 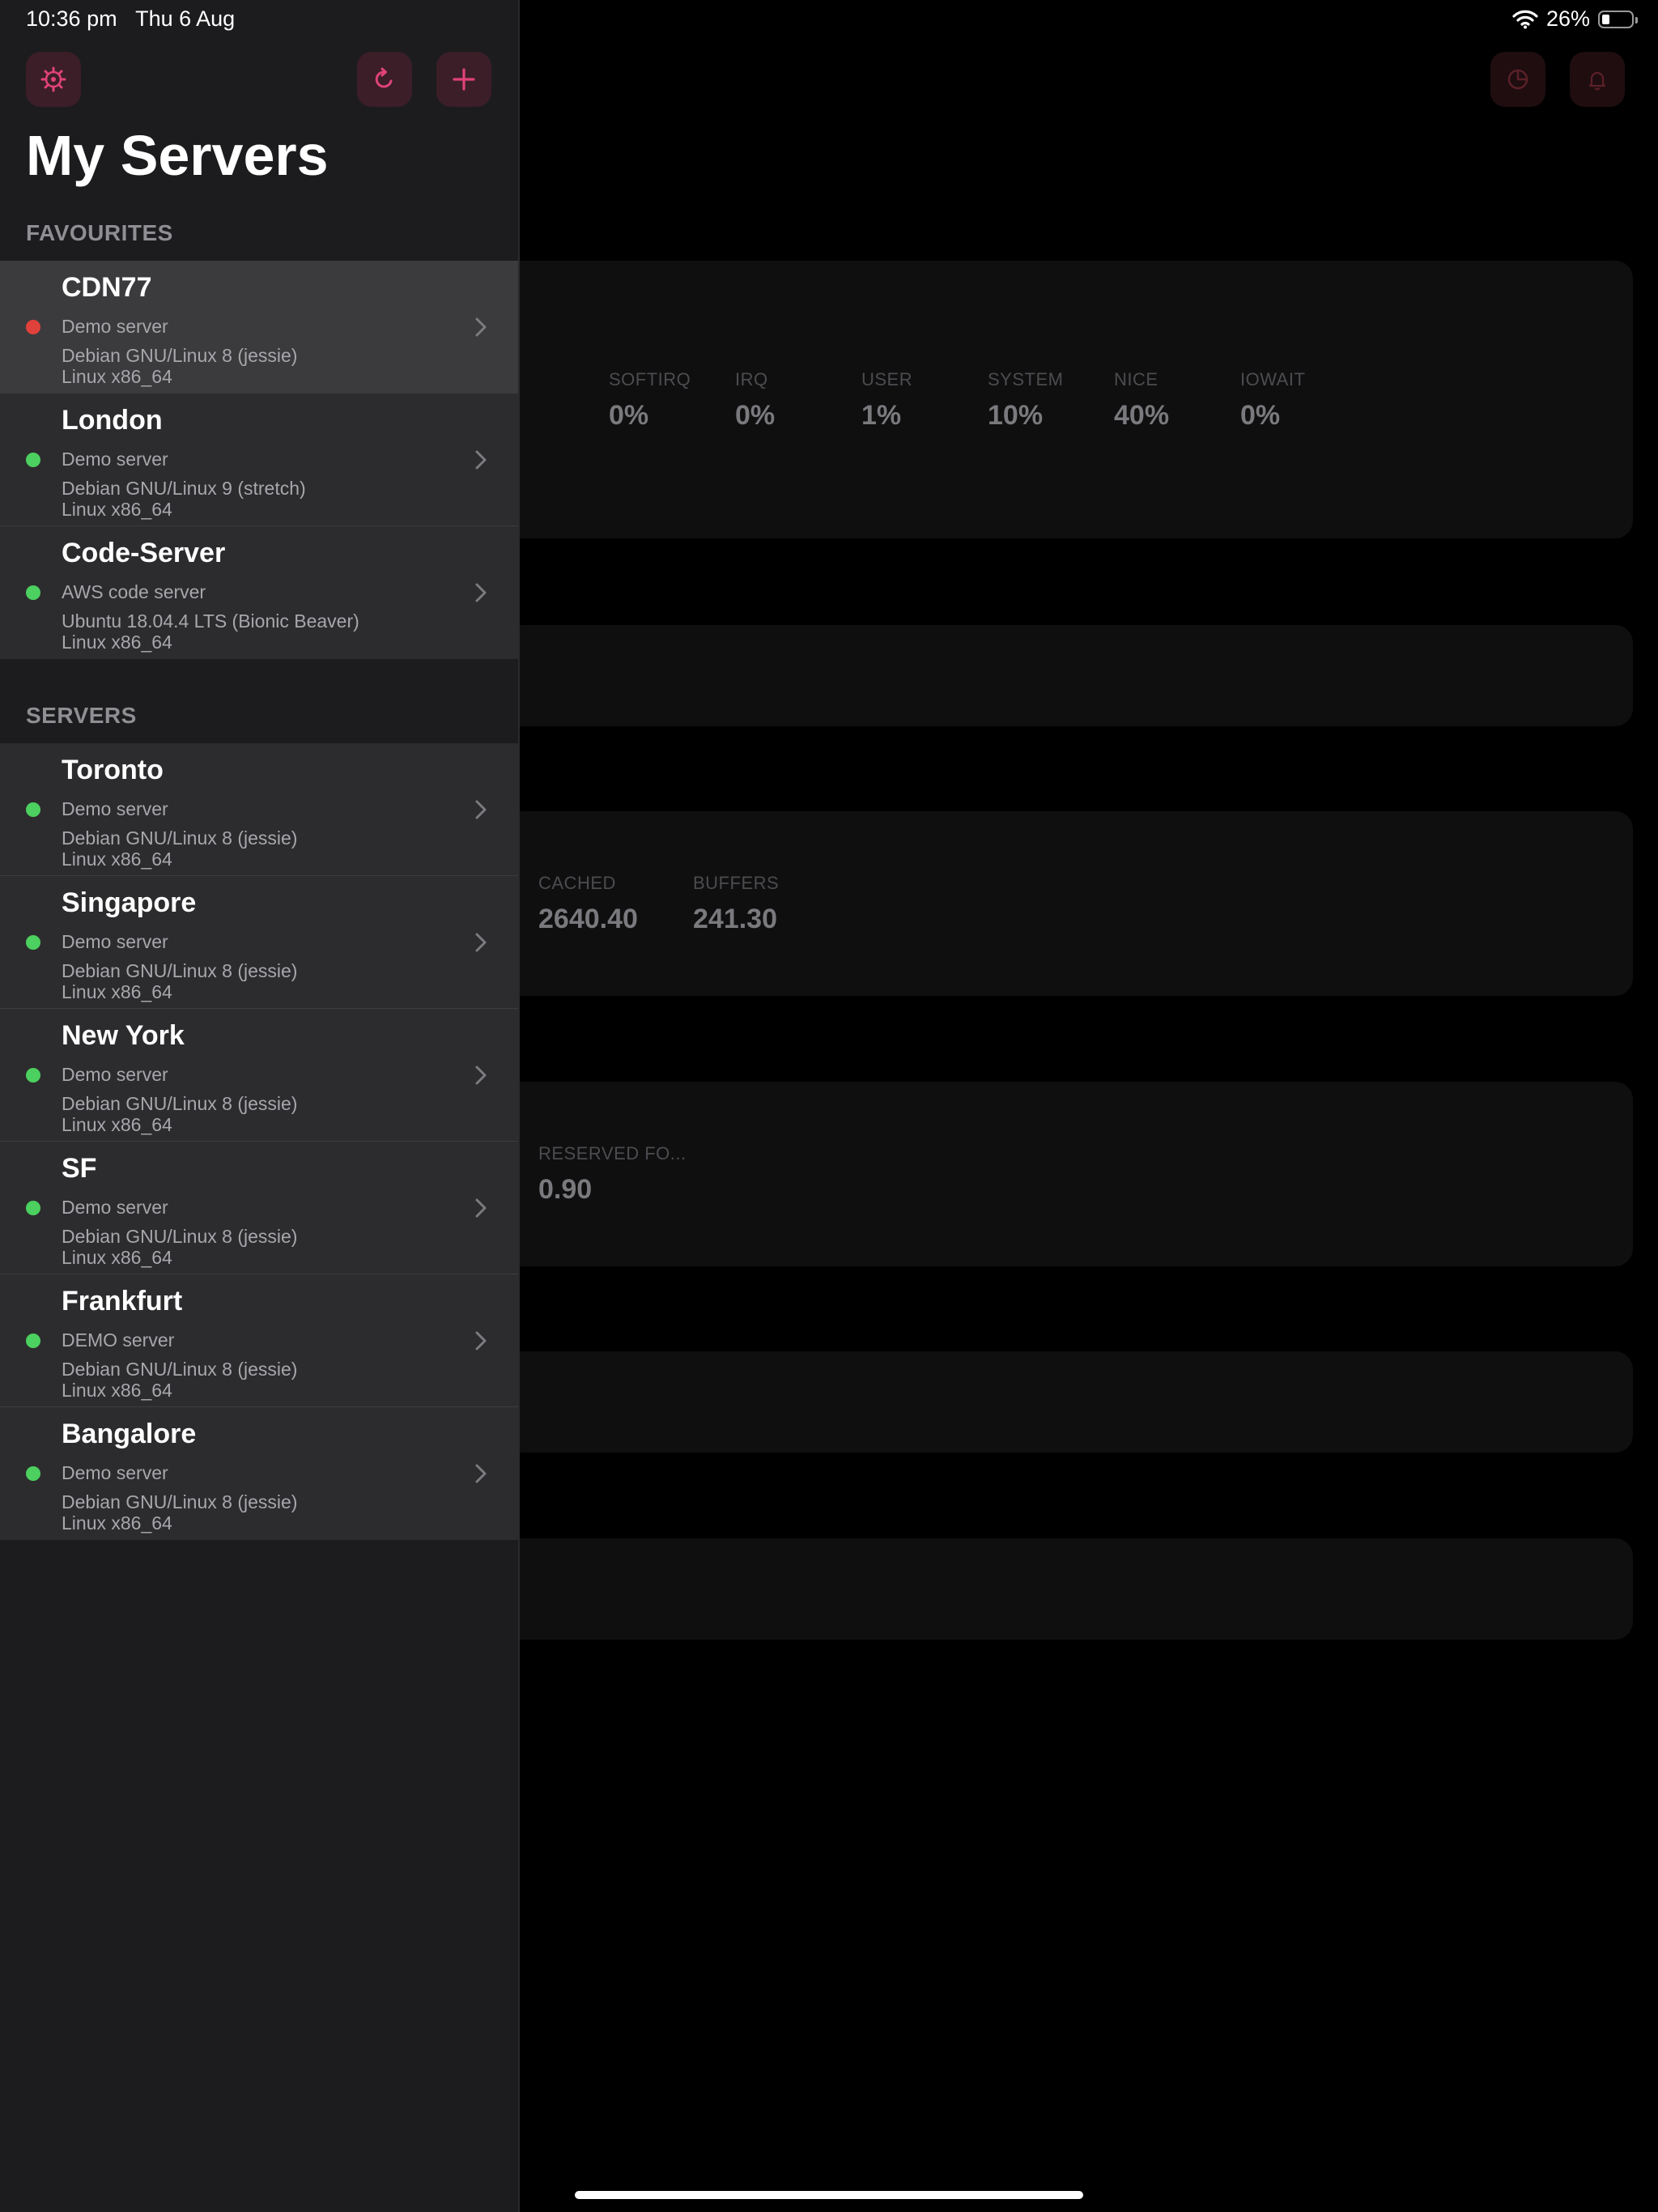 I want to click on add-server-button, so click(x=463, y=79).